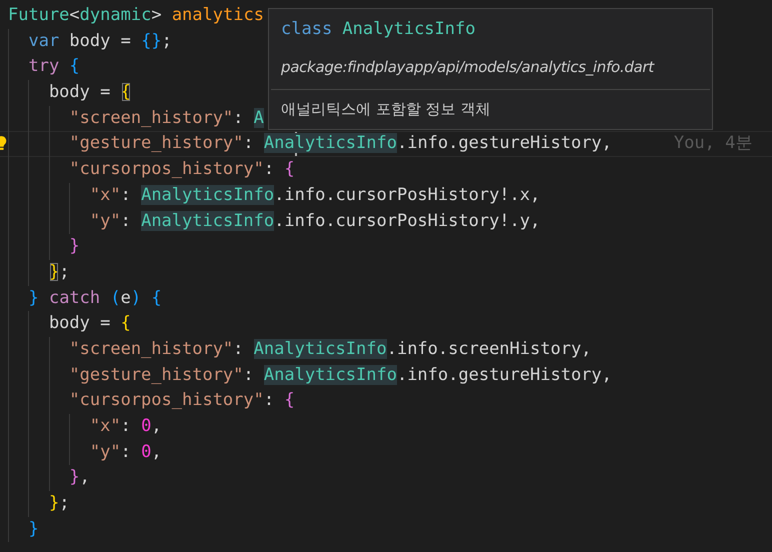 This screenshot has width=772, height=552. Describe the element at coordinates (126, 426) in the screenshot. I see `code-line: "x": 0,` at that location.